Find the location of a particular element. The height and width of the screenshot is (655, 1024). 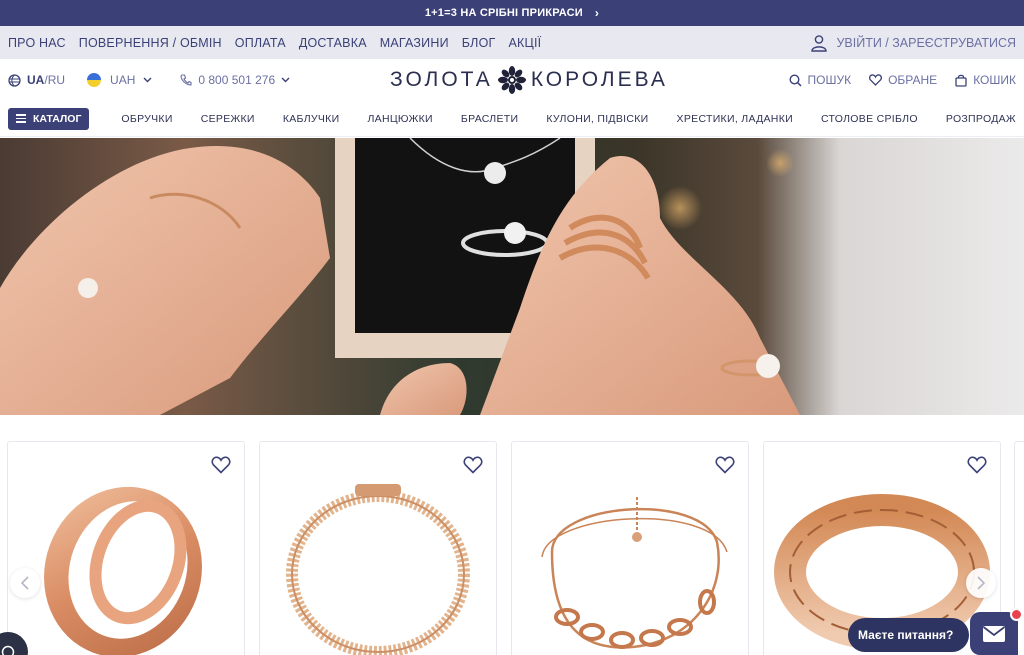

phone-dropdown: 0 800 501 276 is located at coordinates (238, 80).